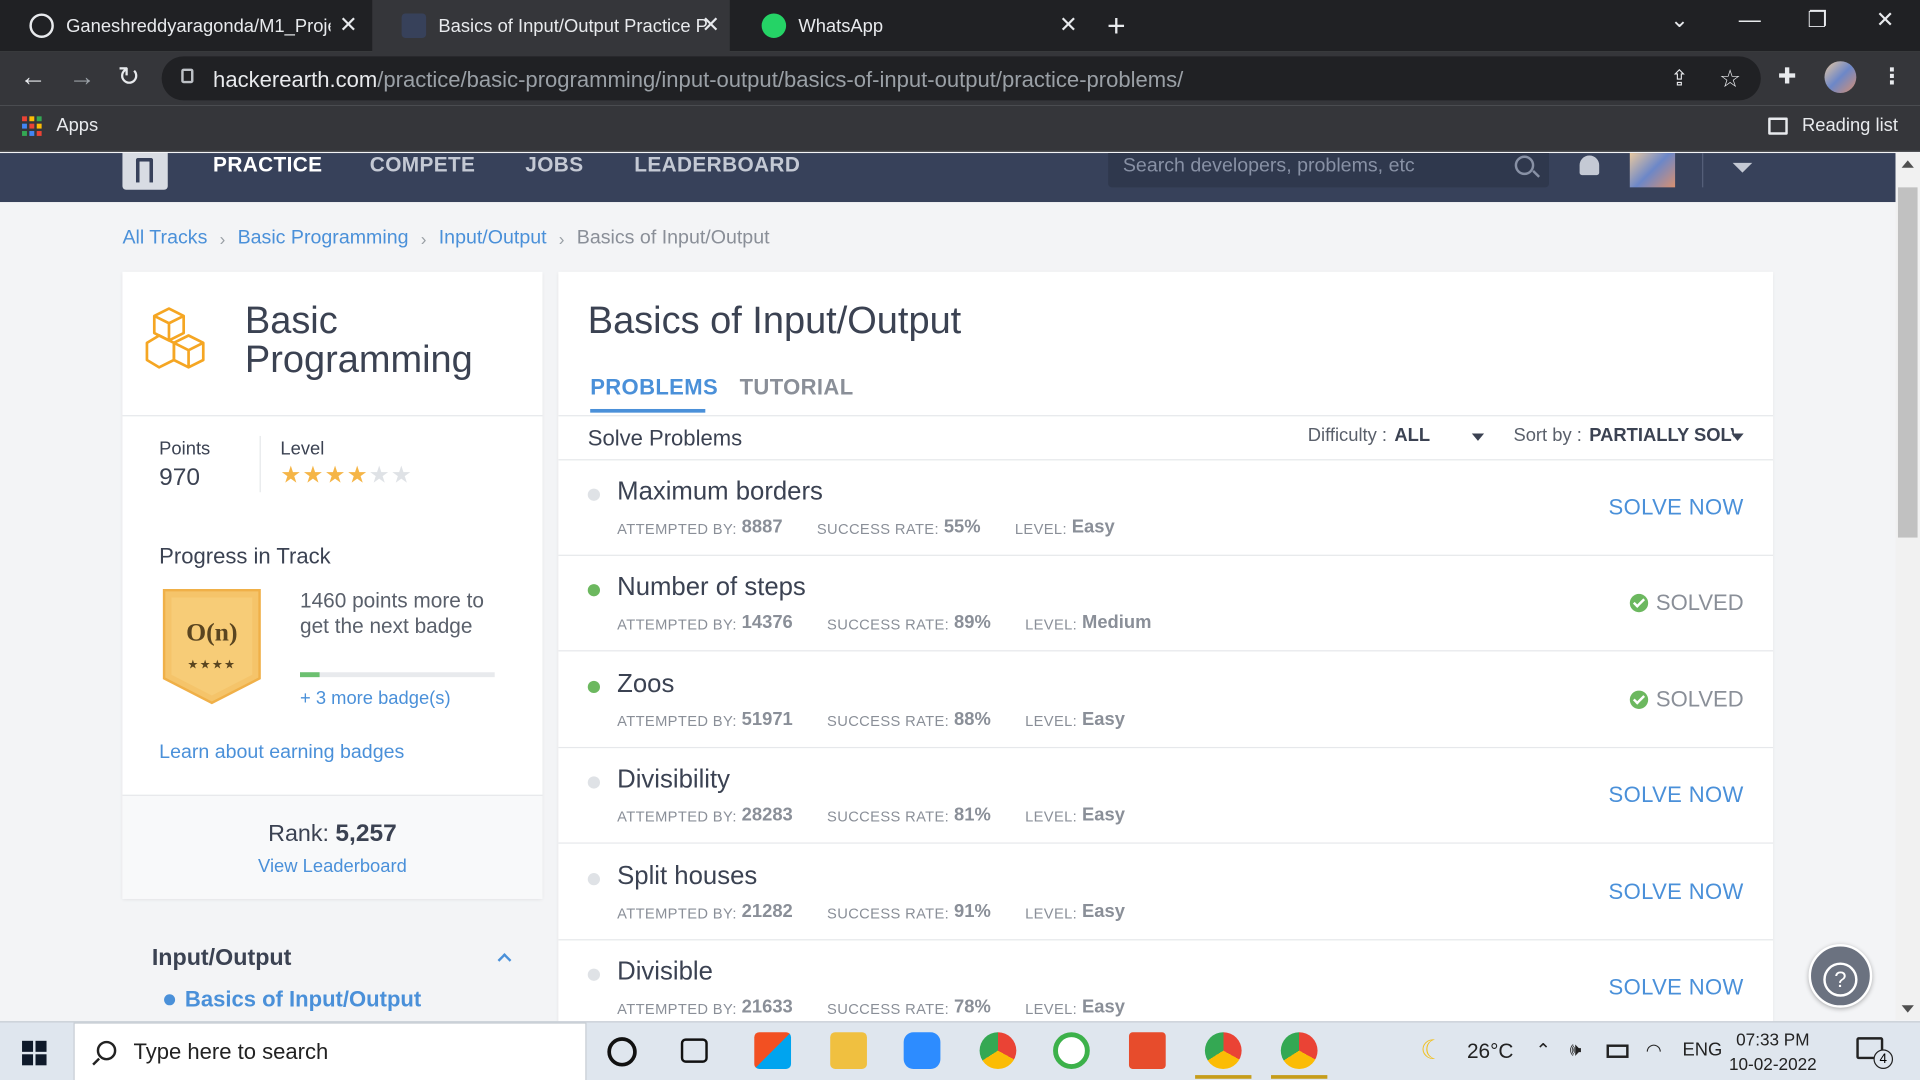 This screenshot has height=1080, width=1920. What do you see at coordinates (1907, 164) in the screenshot?
I see `scroll-up-icon` at bounding box center [1907, 164].